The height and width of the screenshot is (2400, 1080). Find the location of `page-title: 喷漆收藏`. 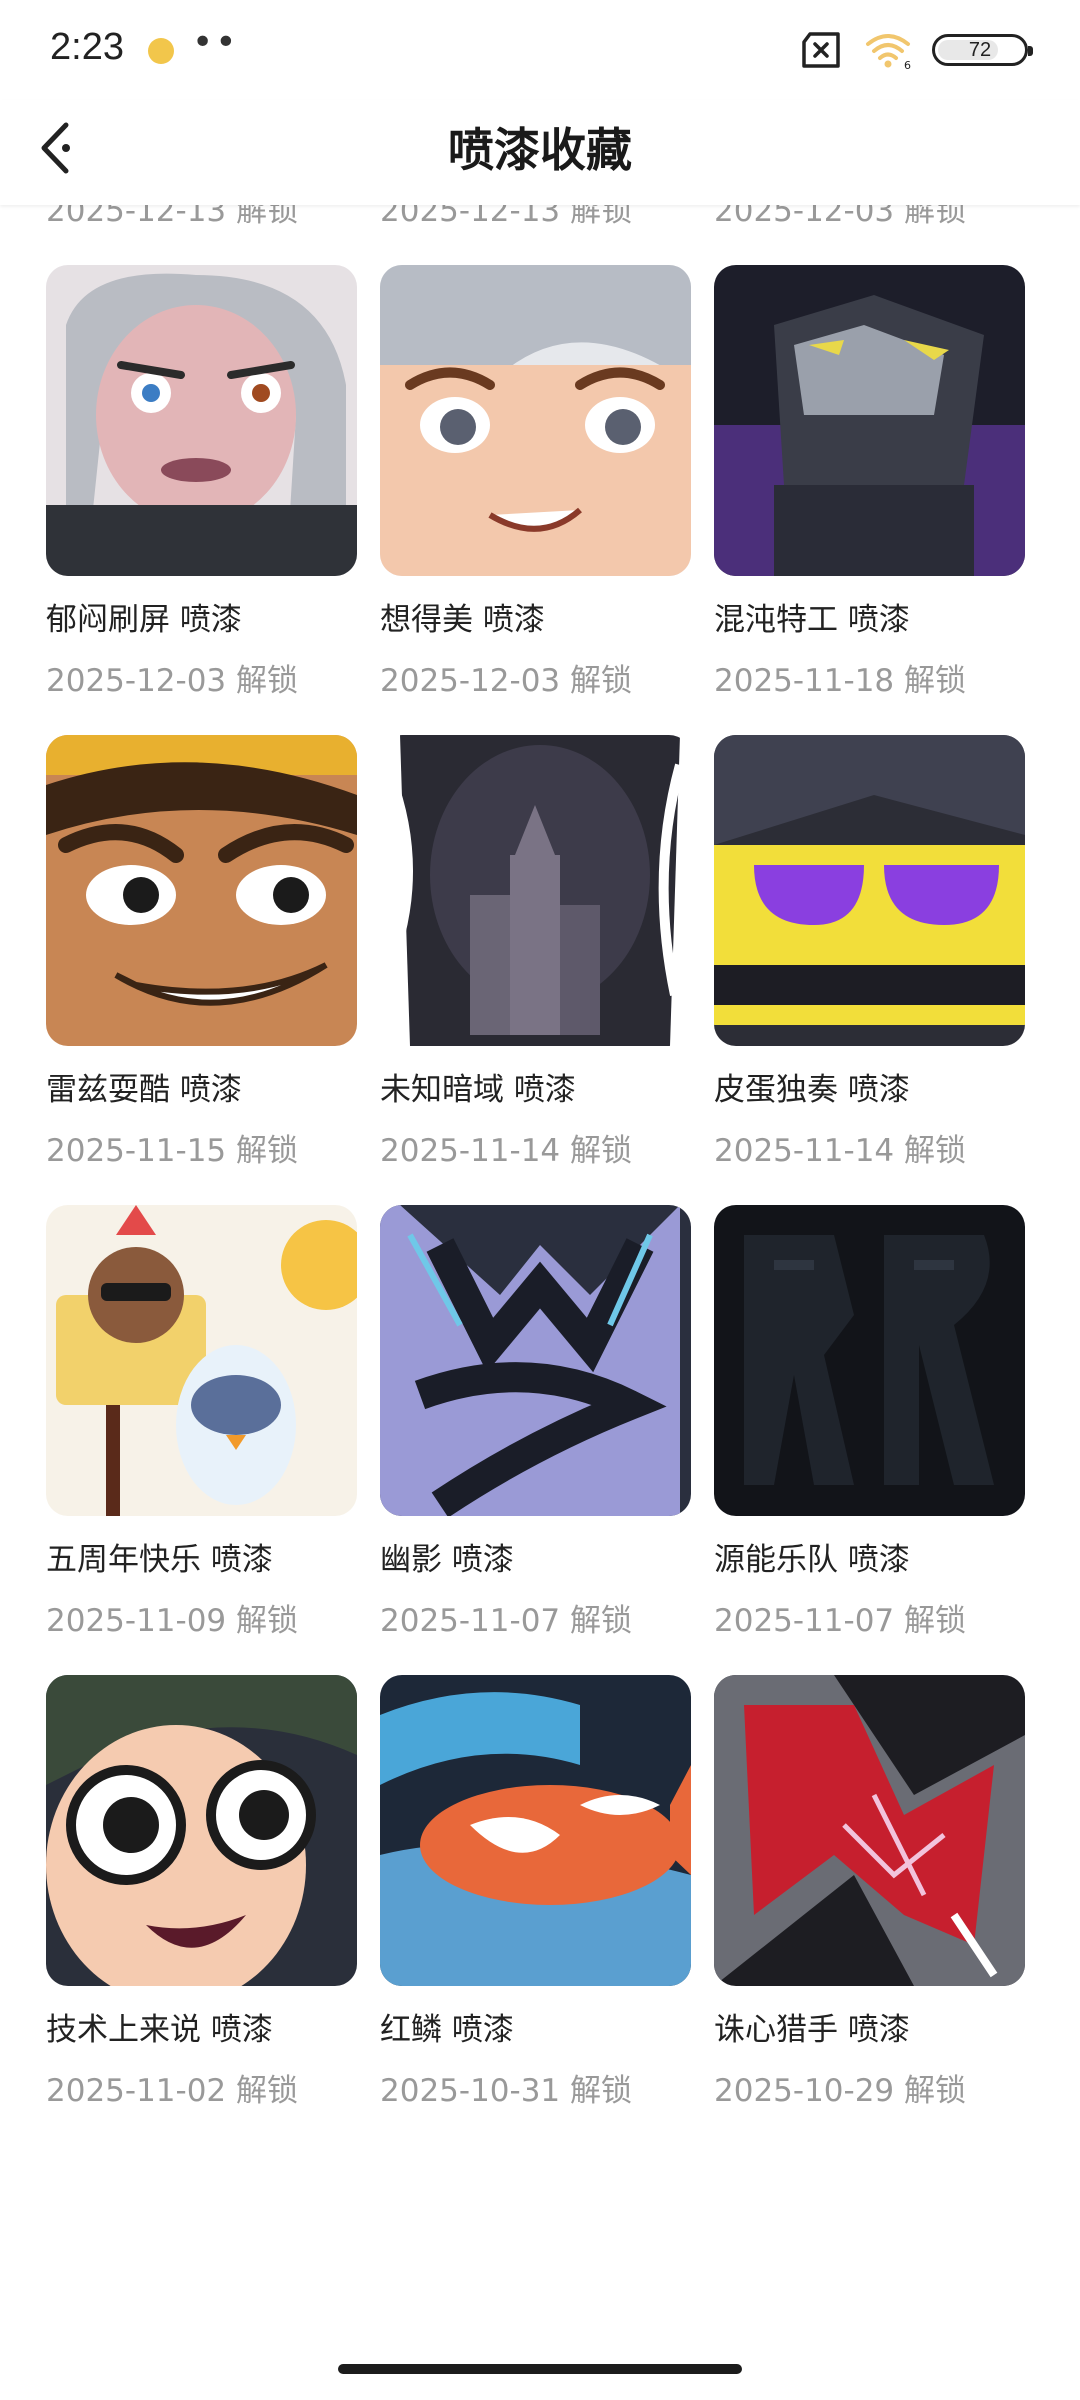

page-title: 喷漆收藏 is located at coordinates (540, 150).